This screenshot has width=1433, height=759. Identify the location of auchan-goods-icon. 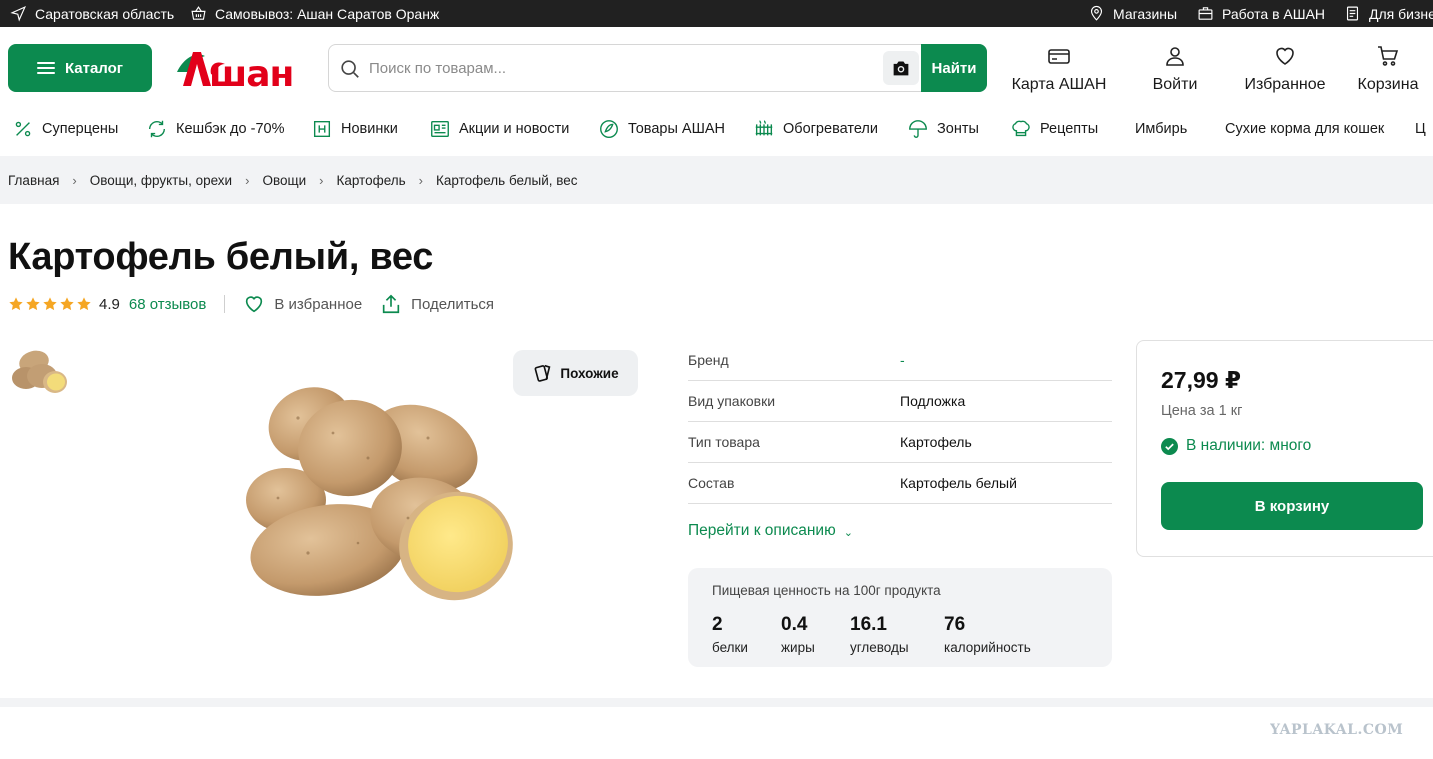
(609, 129).